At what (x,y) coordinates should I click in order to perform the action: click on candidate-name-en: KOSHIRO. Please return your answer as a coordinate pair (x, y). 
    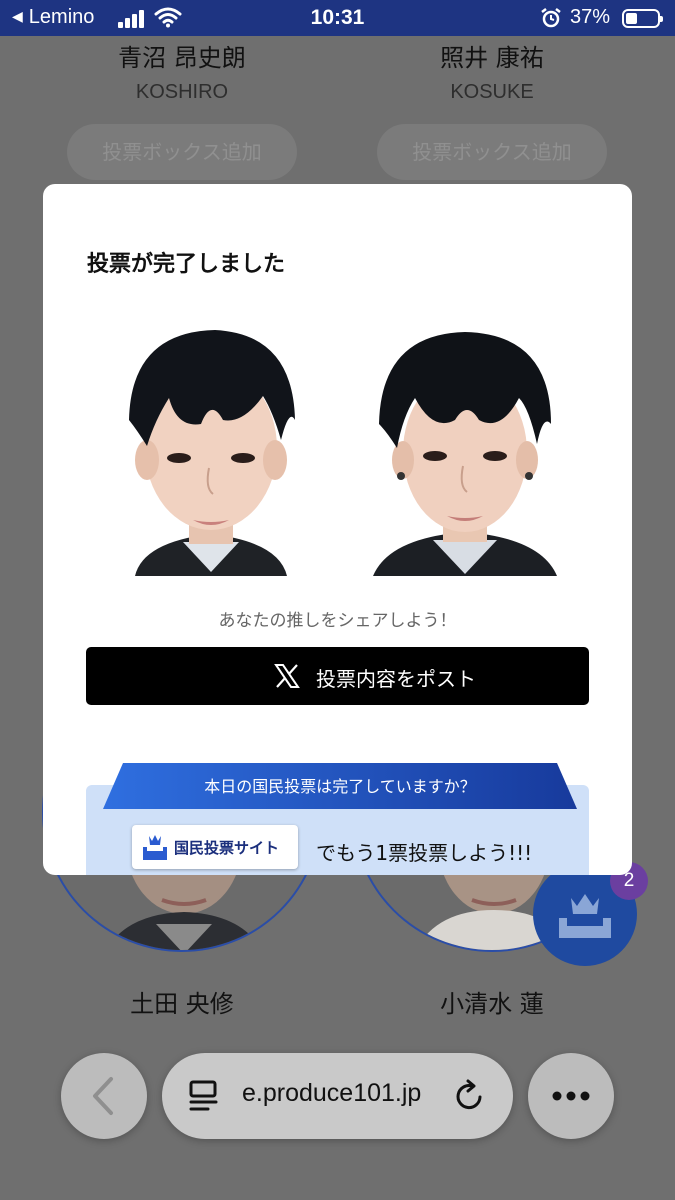
    Looking at the image, I should click on (182, 92).